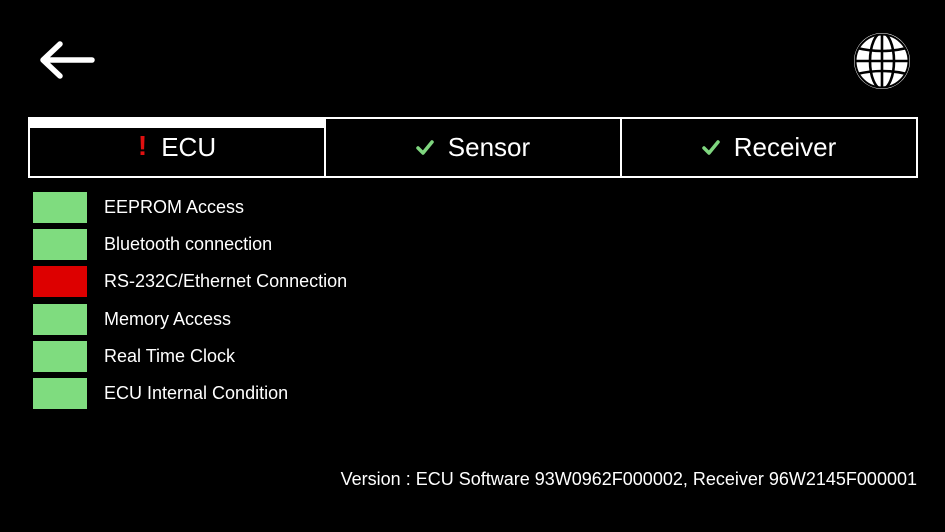  I want to click on status-item-bluetooth-connection: Bluetooth connection, so click(190, 245).